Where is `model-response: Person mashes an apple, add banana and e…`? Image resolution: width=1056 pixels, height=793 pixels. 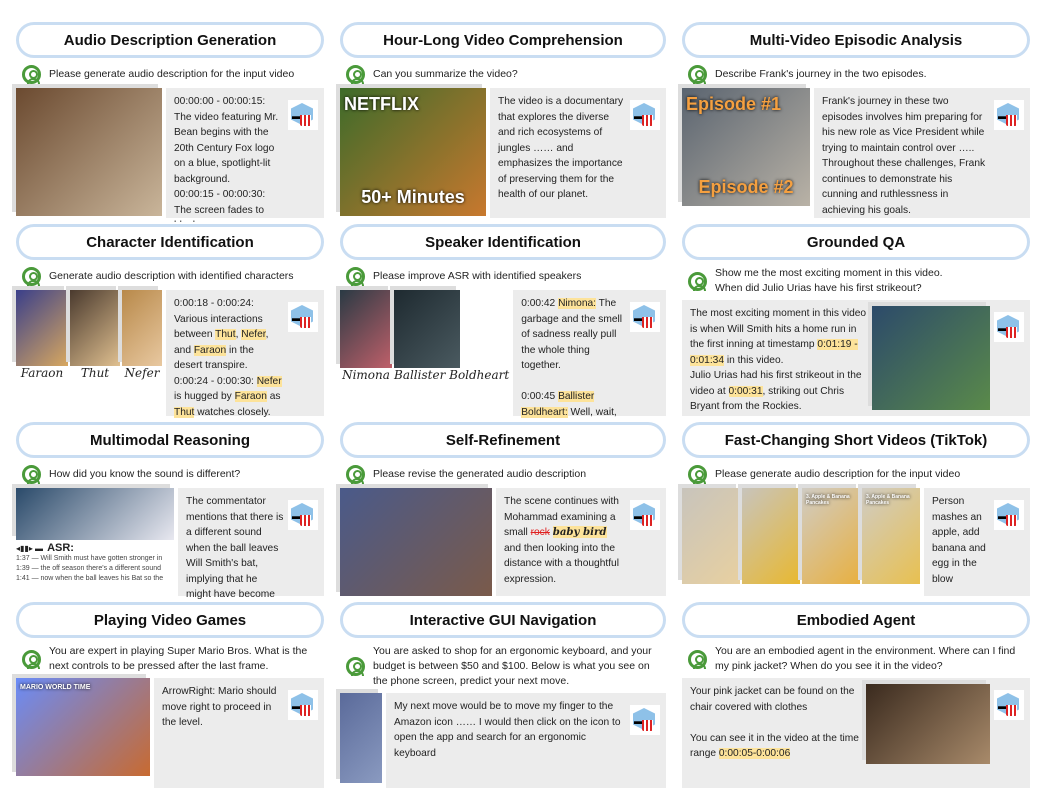 model-response: Person mashes an apple, add banana and e… is located at coordinates (977, 542).